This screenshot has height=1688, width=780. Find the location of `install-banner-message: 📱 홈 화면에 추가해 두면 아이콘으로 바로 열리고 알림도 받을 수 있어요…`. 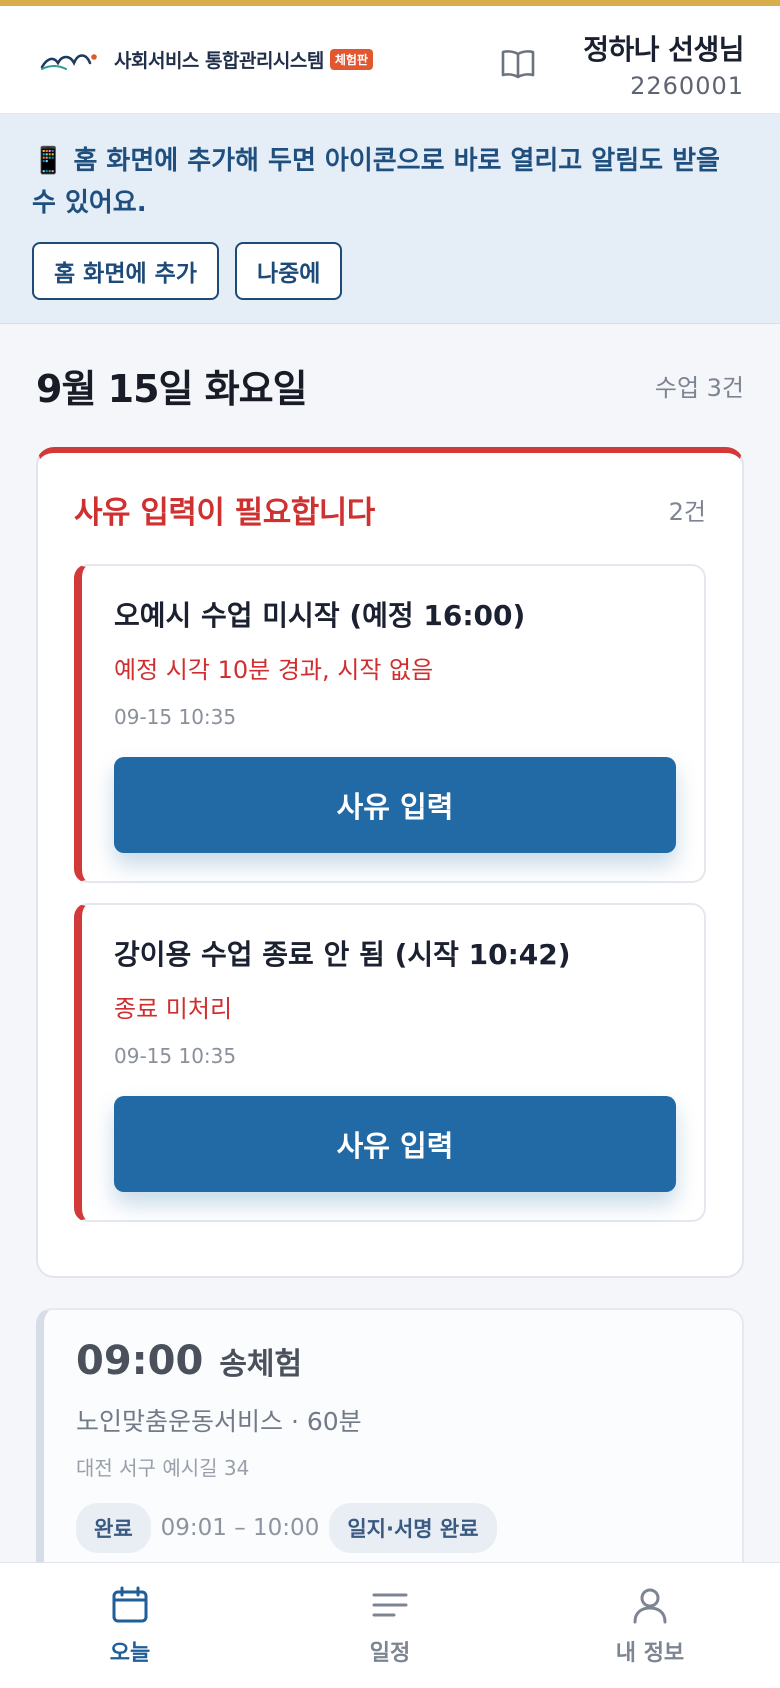

install-banner-message: 📱 홈 화면에 추가해 두면 아이콘으로 바로 열리고 알림도 받을 수 있어요… is located at coordinates (390, 182).